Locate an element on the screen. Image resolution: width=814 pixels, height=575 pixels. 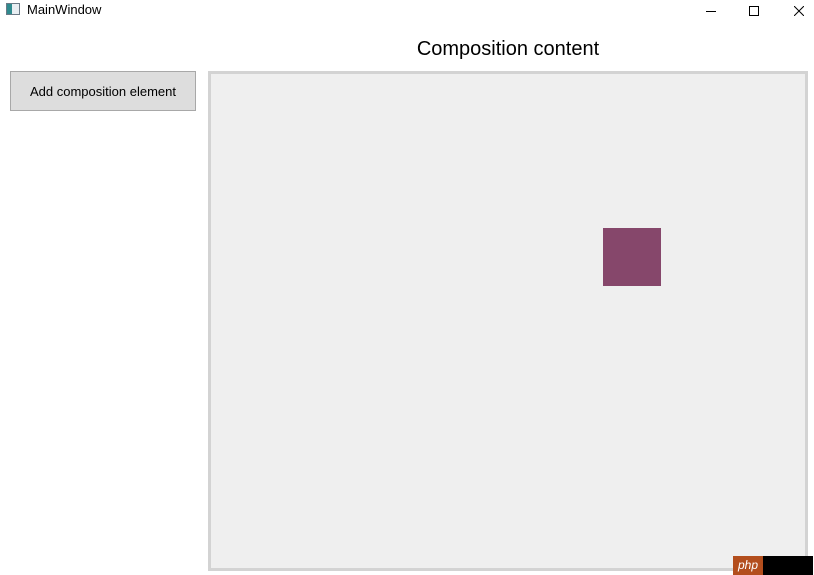
maximize-button is located at coordinates (754, 11).